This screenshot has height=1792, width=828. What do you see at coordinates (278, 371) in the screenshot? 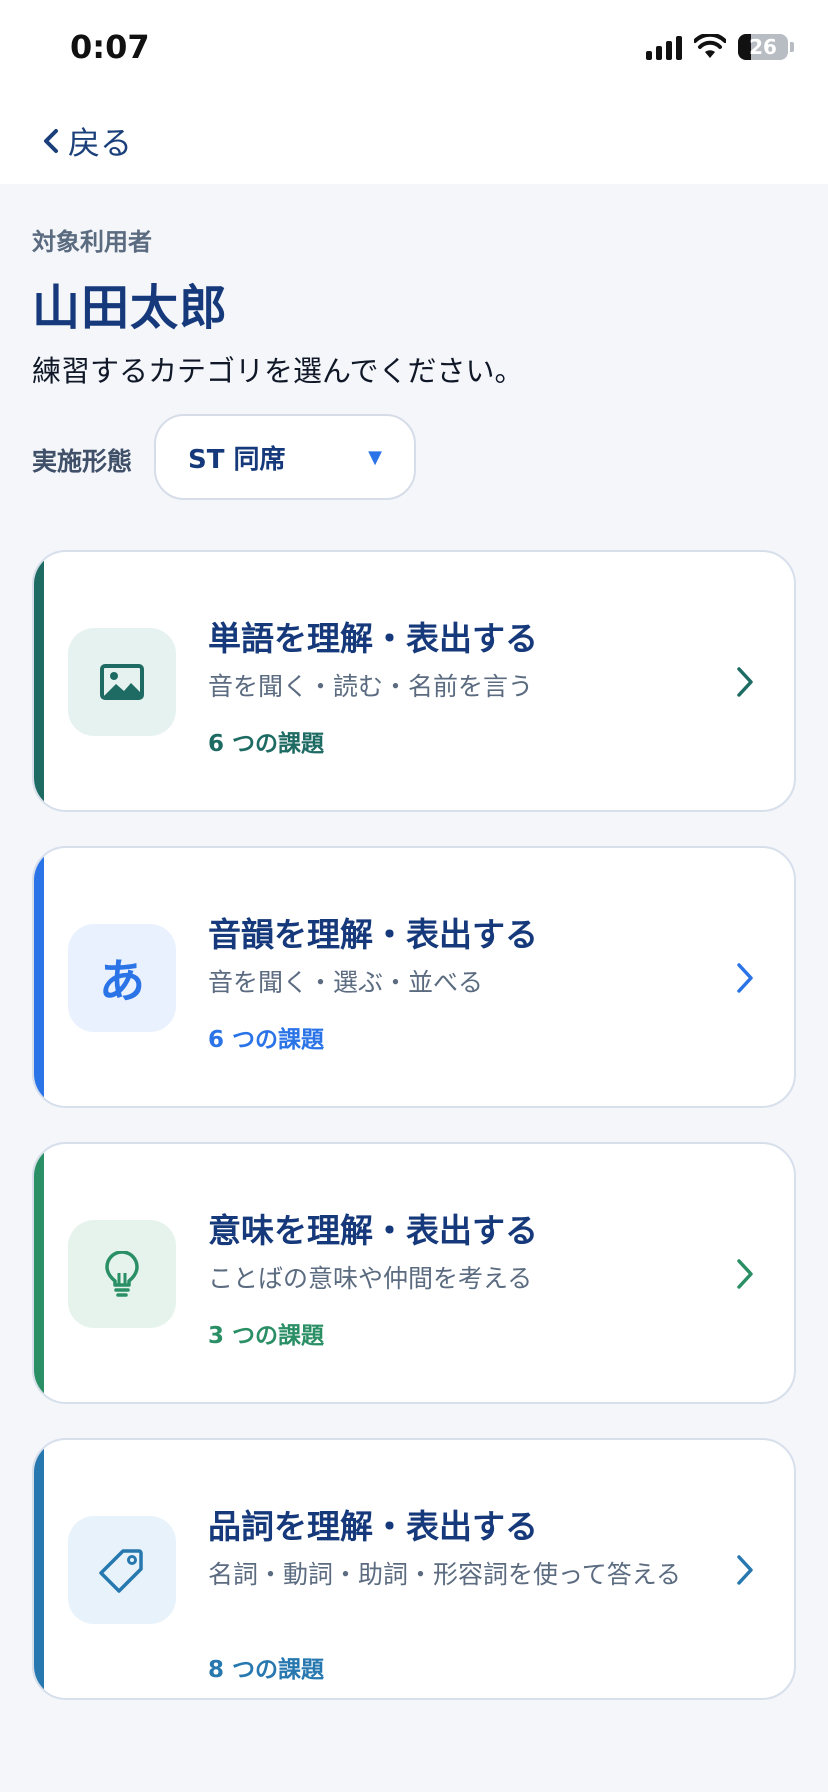
I see `instruction-text: 練習するカテゴリを選んでください。` at bounding box center [278, 371].